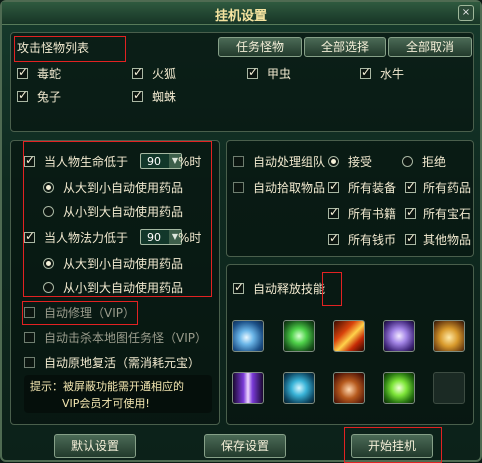 The image size is (482, 463). What do you see at coordinates (118, 394) in the screenshot?
I see `vip-tip-box: 提示：被屏蔽功能需开通相应的 VIP会员才可使用!` at bounding box center [118, 394].